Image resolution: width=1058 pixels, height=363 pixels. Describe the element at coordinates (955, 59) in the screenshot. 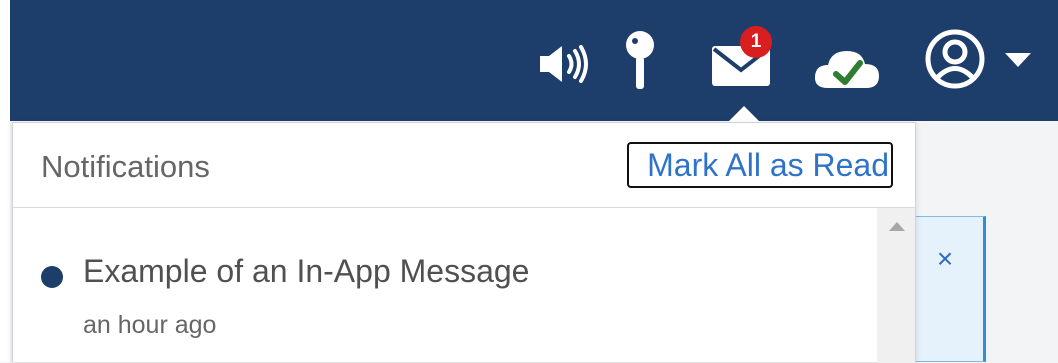

I see `user-avatar-icon` at that location.